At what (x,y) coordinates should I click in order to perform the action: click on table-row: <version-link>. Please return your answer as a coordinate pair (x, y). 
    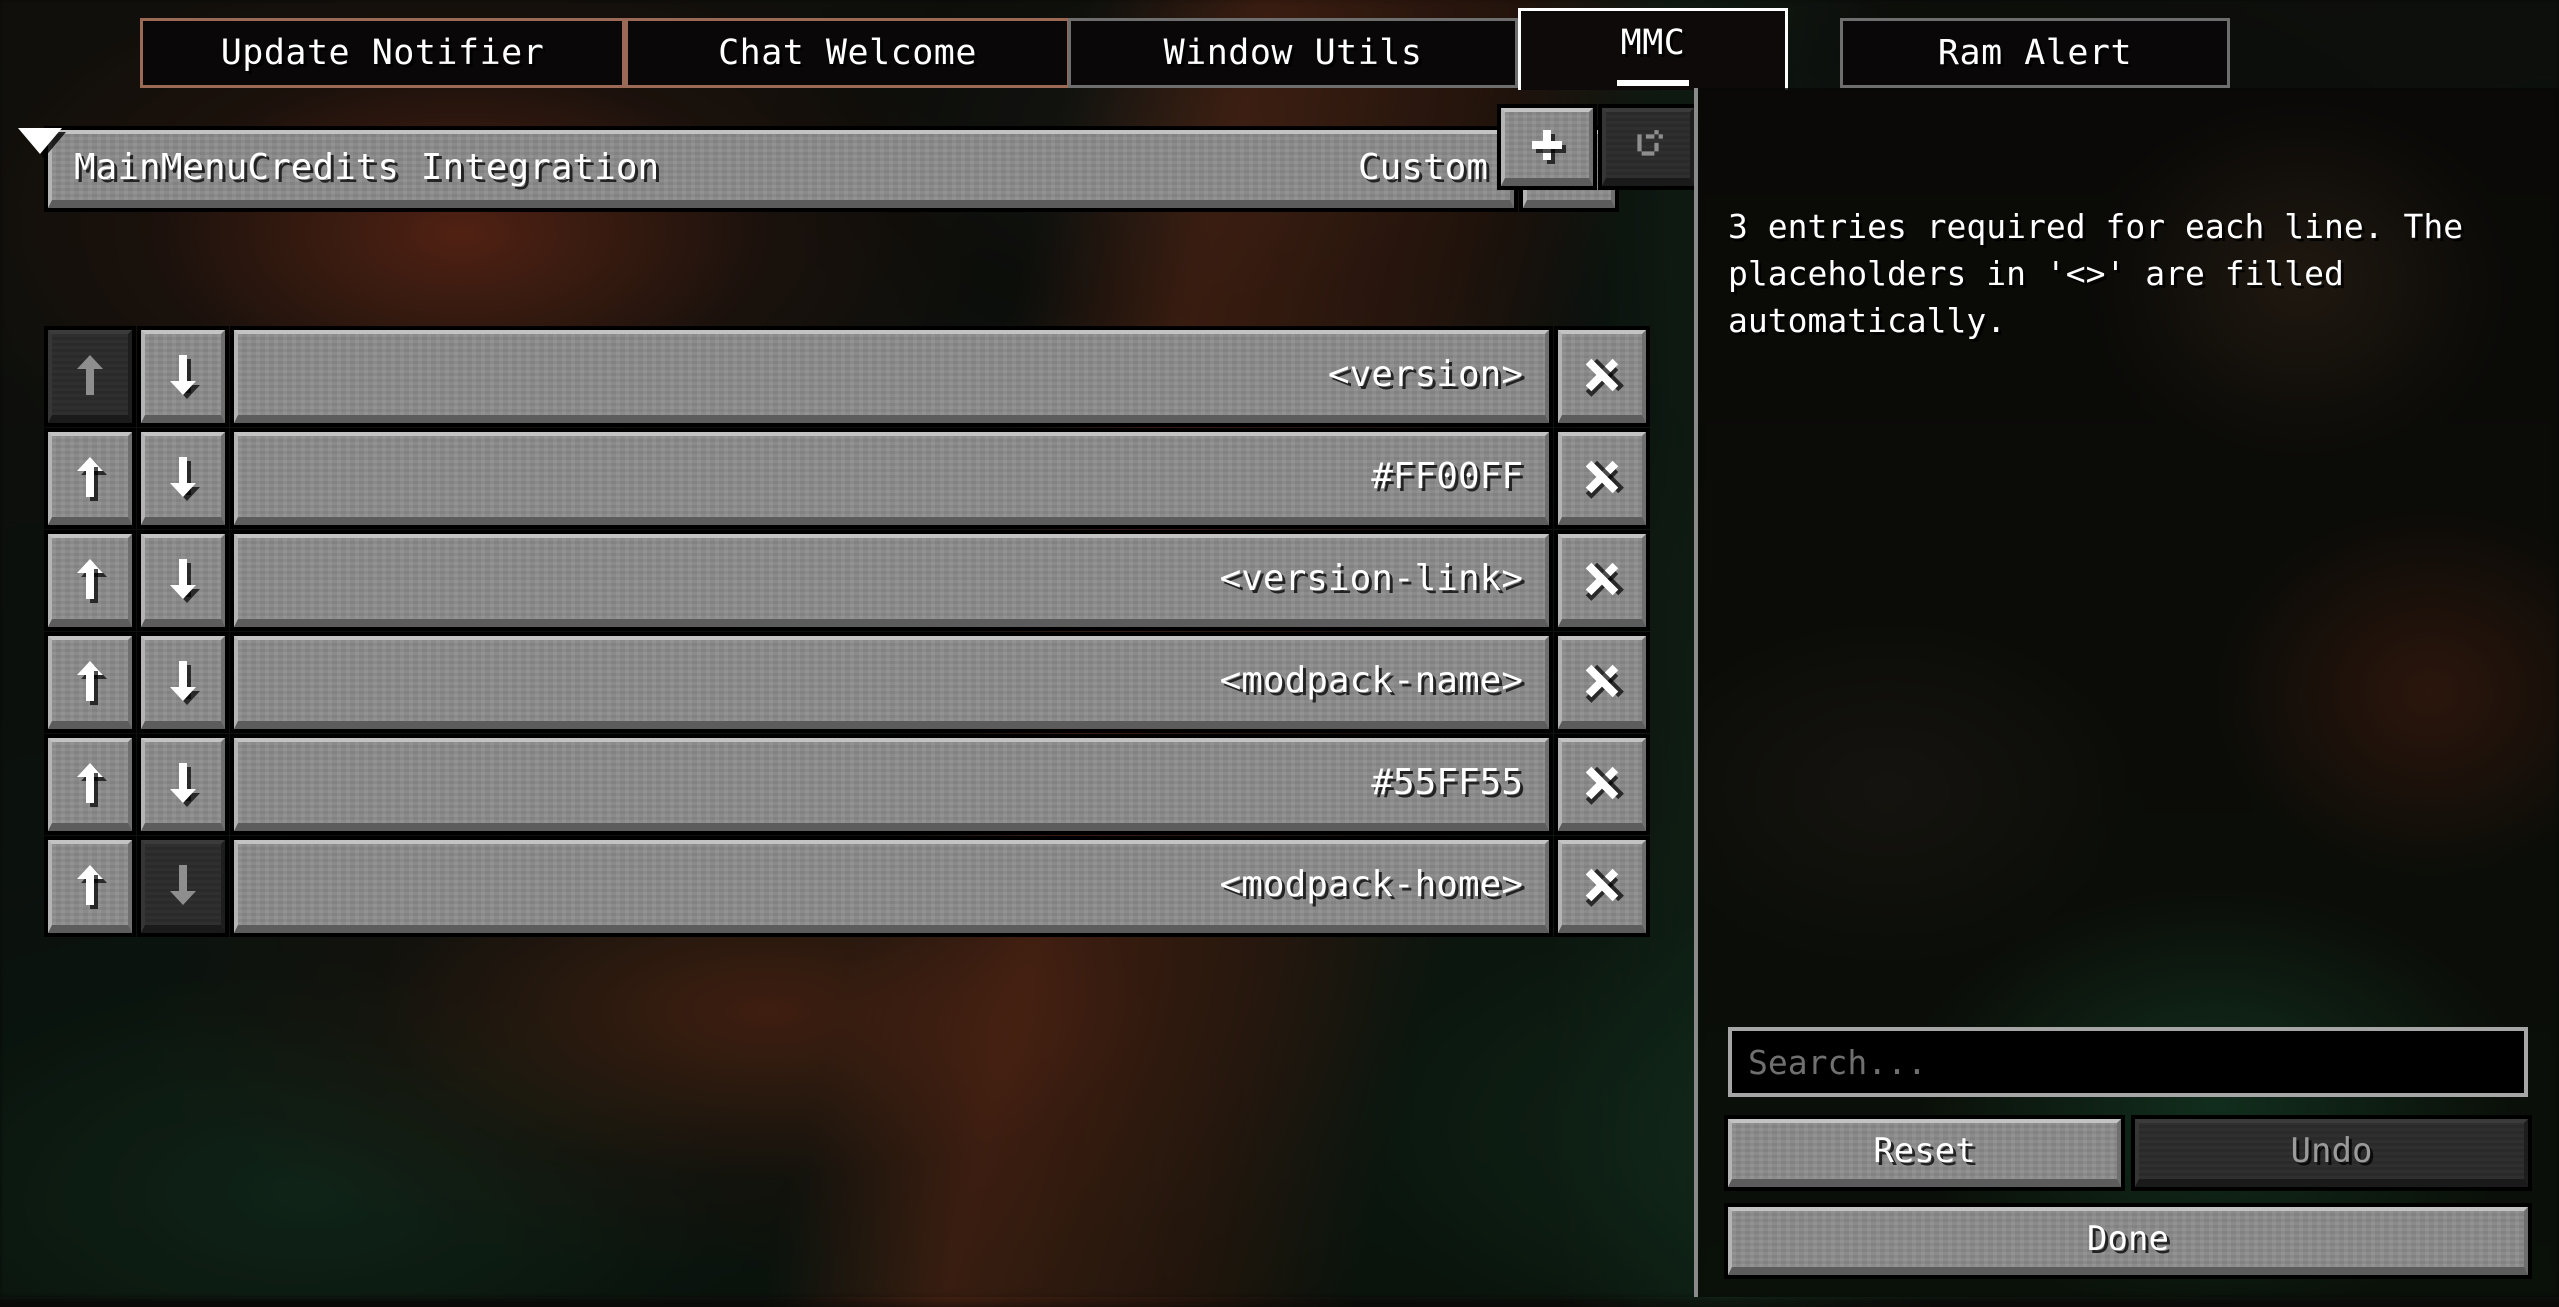
    Looking at the image, I should click on (847, 580).